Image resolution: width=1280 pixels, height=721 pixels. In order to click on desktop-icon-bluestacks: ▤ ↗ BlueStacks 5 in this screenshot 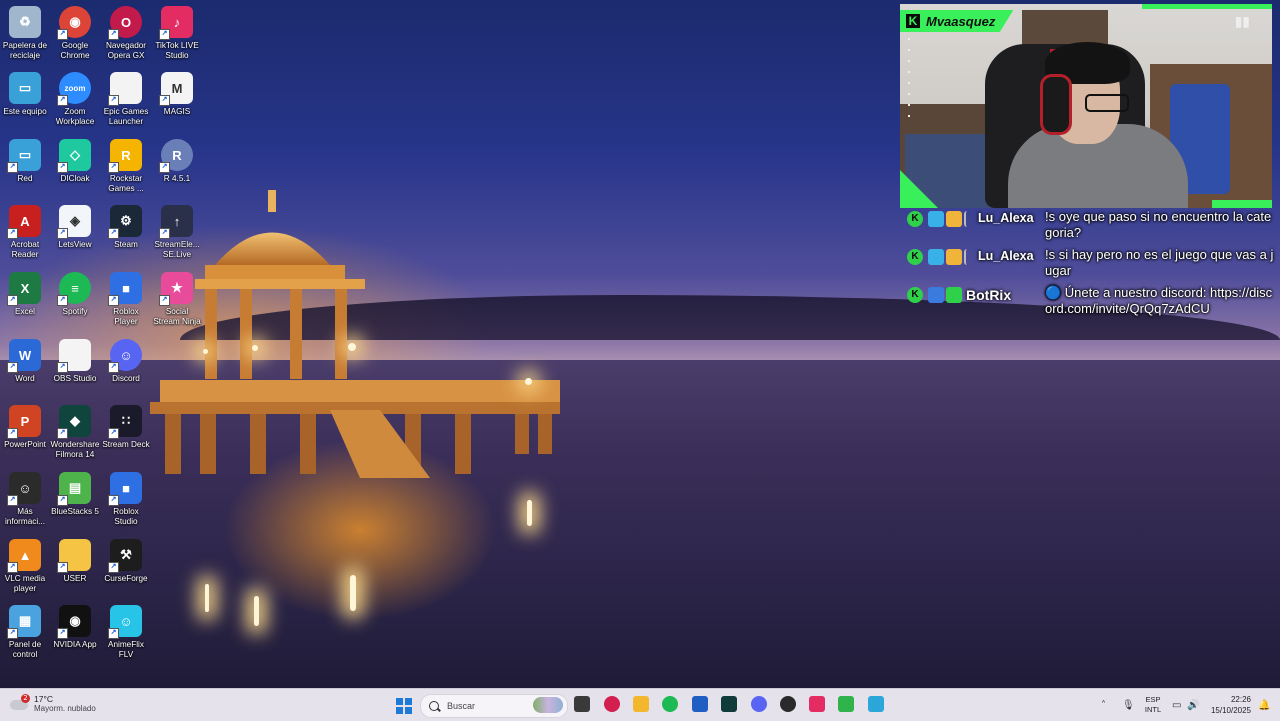, I will do `click(75, 494)`.